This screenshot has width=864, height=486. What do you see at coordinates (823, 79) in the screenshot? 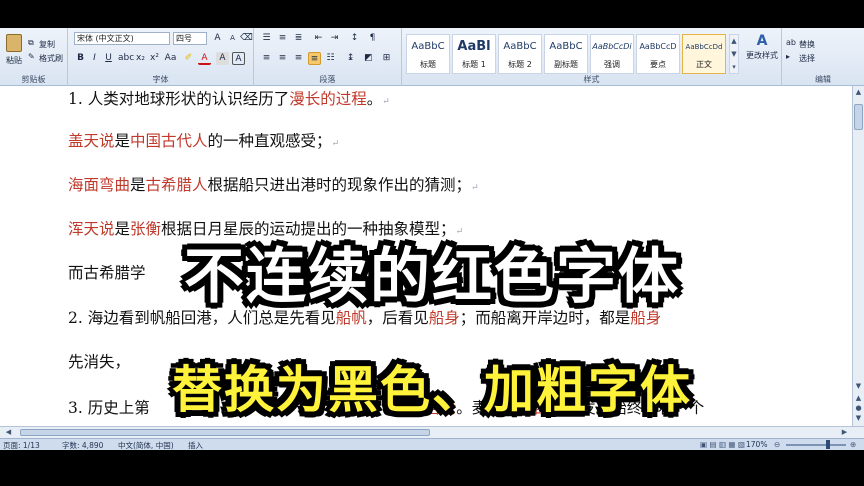
I see `editing-group-label: 编辑` at bounding box center [823, 79].